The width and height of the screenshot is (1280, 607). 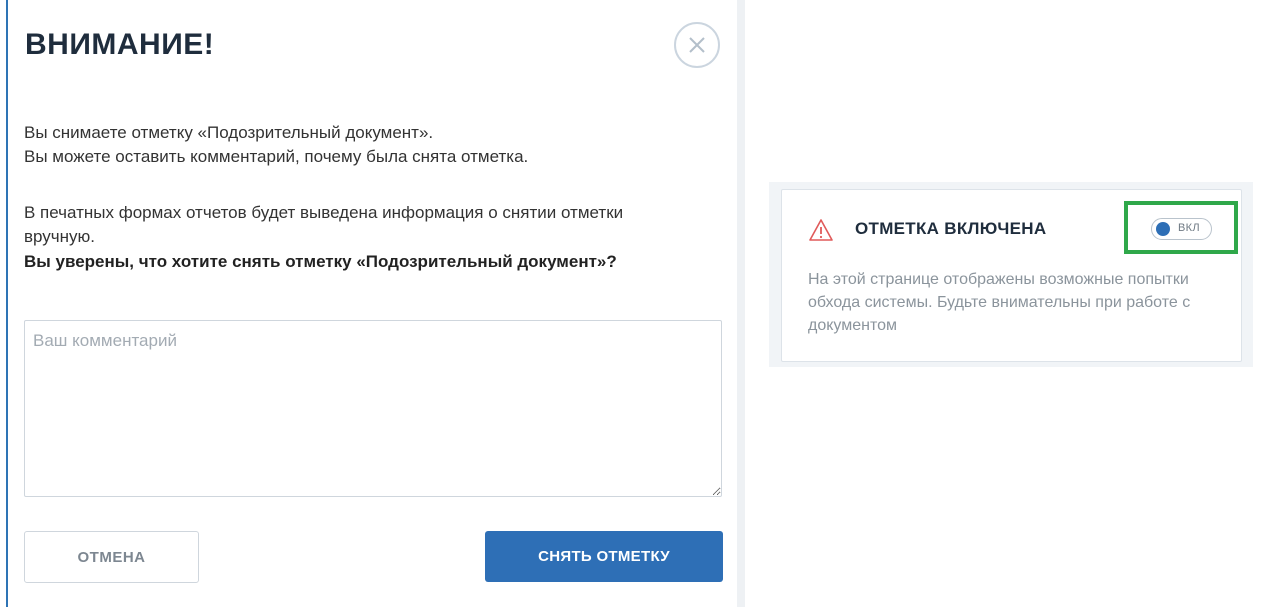 What do you see at coordinates (111, 557) in the screenshot?
I see `cancel-button: ОТМЕНА` at bounding box center [111, 557].